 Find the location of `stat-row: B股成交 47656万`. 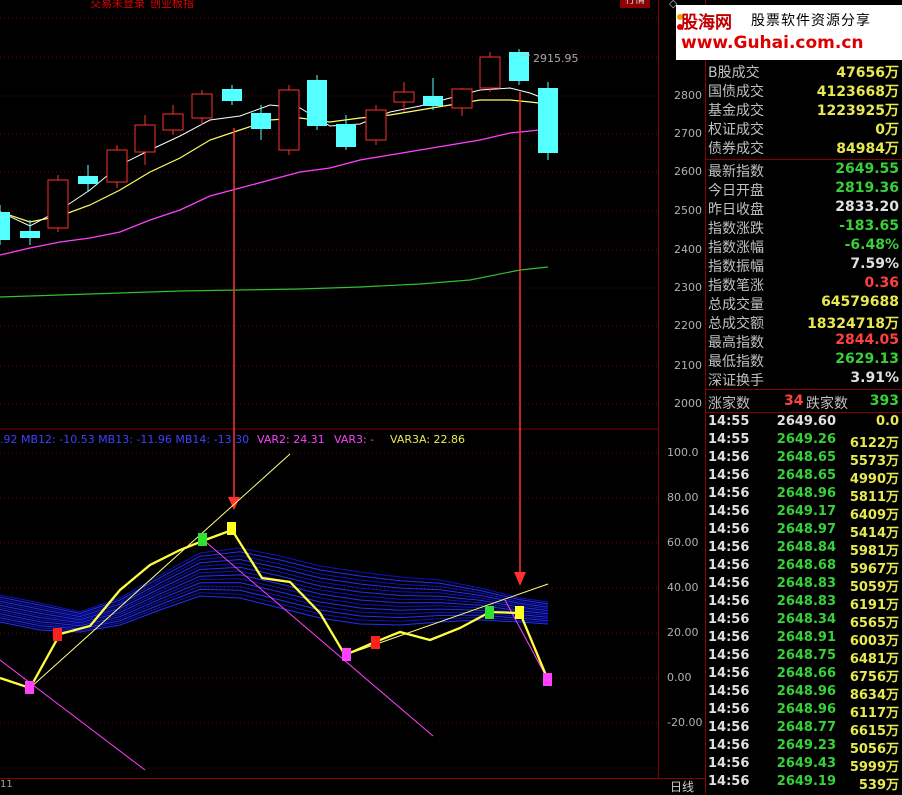

stat-row: B股成交 47656万 is located at coordinates (804, 71).